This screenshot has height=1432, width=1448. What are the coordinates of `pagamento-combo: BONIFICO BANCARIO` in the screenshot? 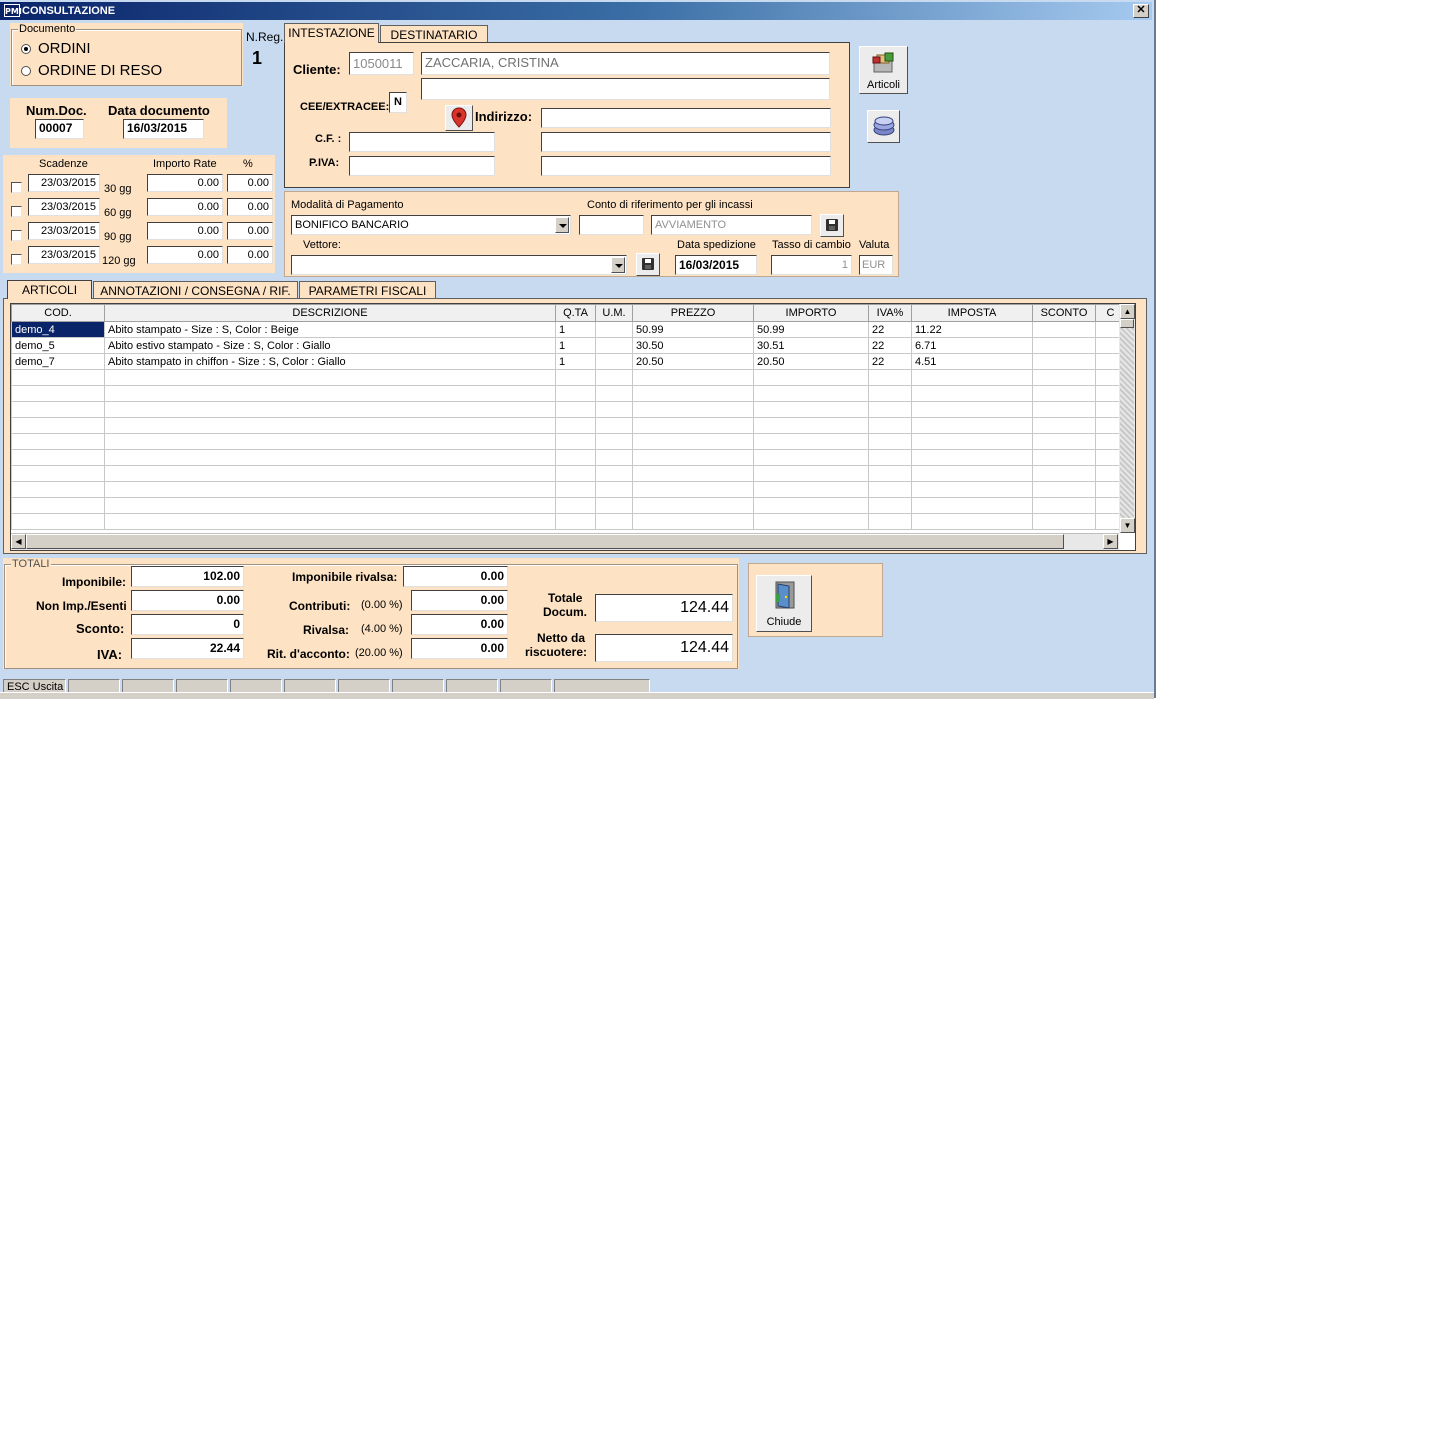 It's located at (431, 225).